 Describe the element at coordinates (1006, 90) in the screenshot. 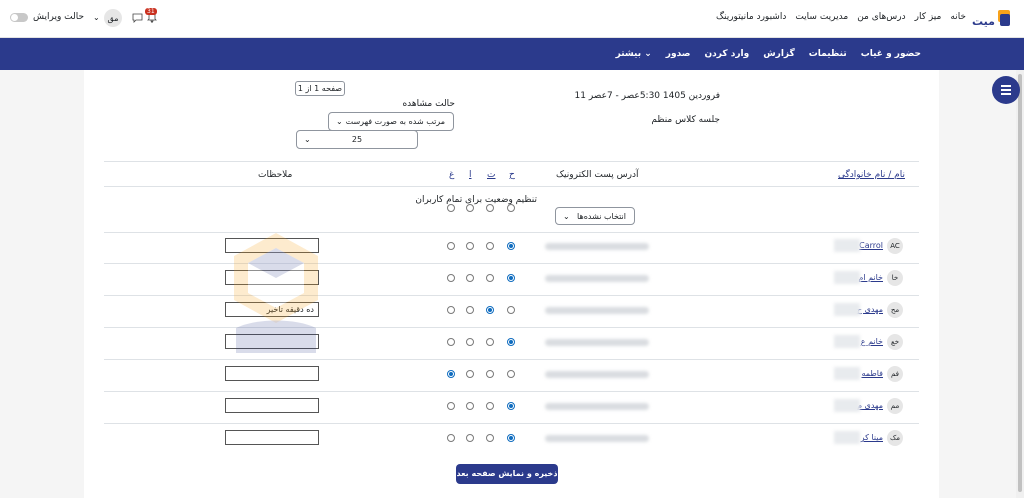

I see `drawer-toggle-button` at that location.